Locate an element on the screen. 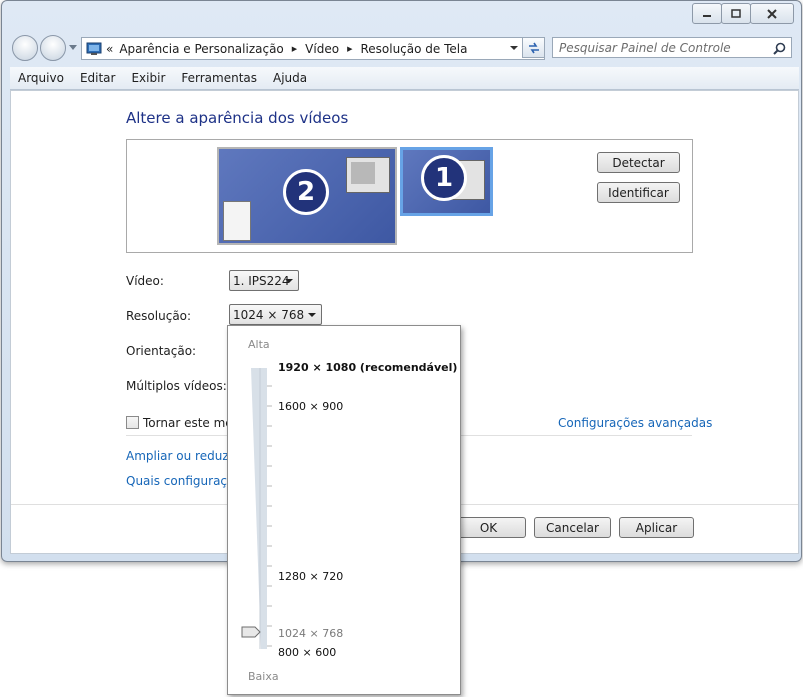 This screenshot has height=697, width=803. resolution-slider-track is located at coordinates (259, 509).